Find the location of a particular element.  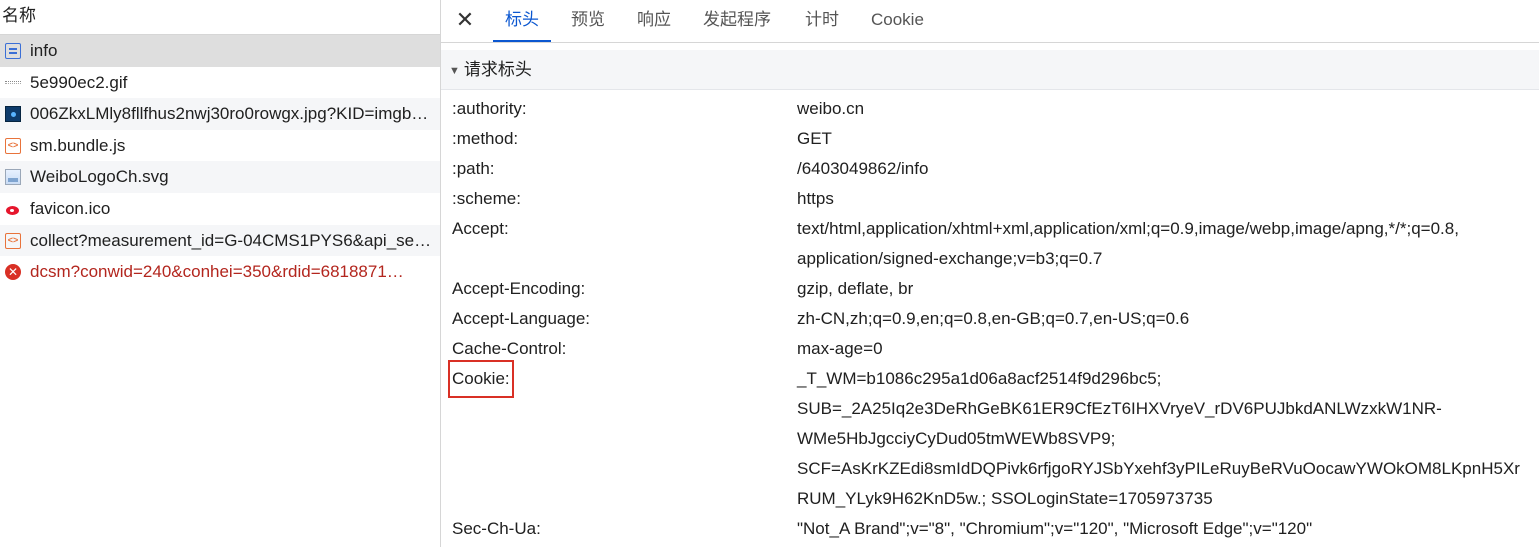

header-row: Accept-Encoding: gzip, deflate, br is located at coordinates (990, 289).